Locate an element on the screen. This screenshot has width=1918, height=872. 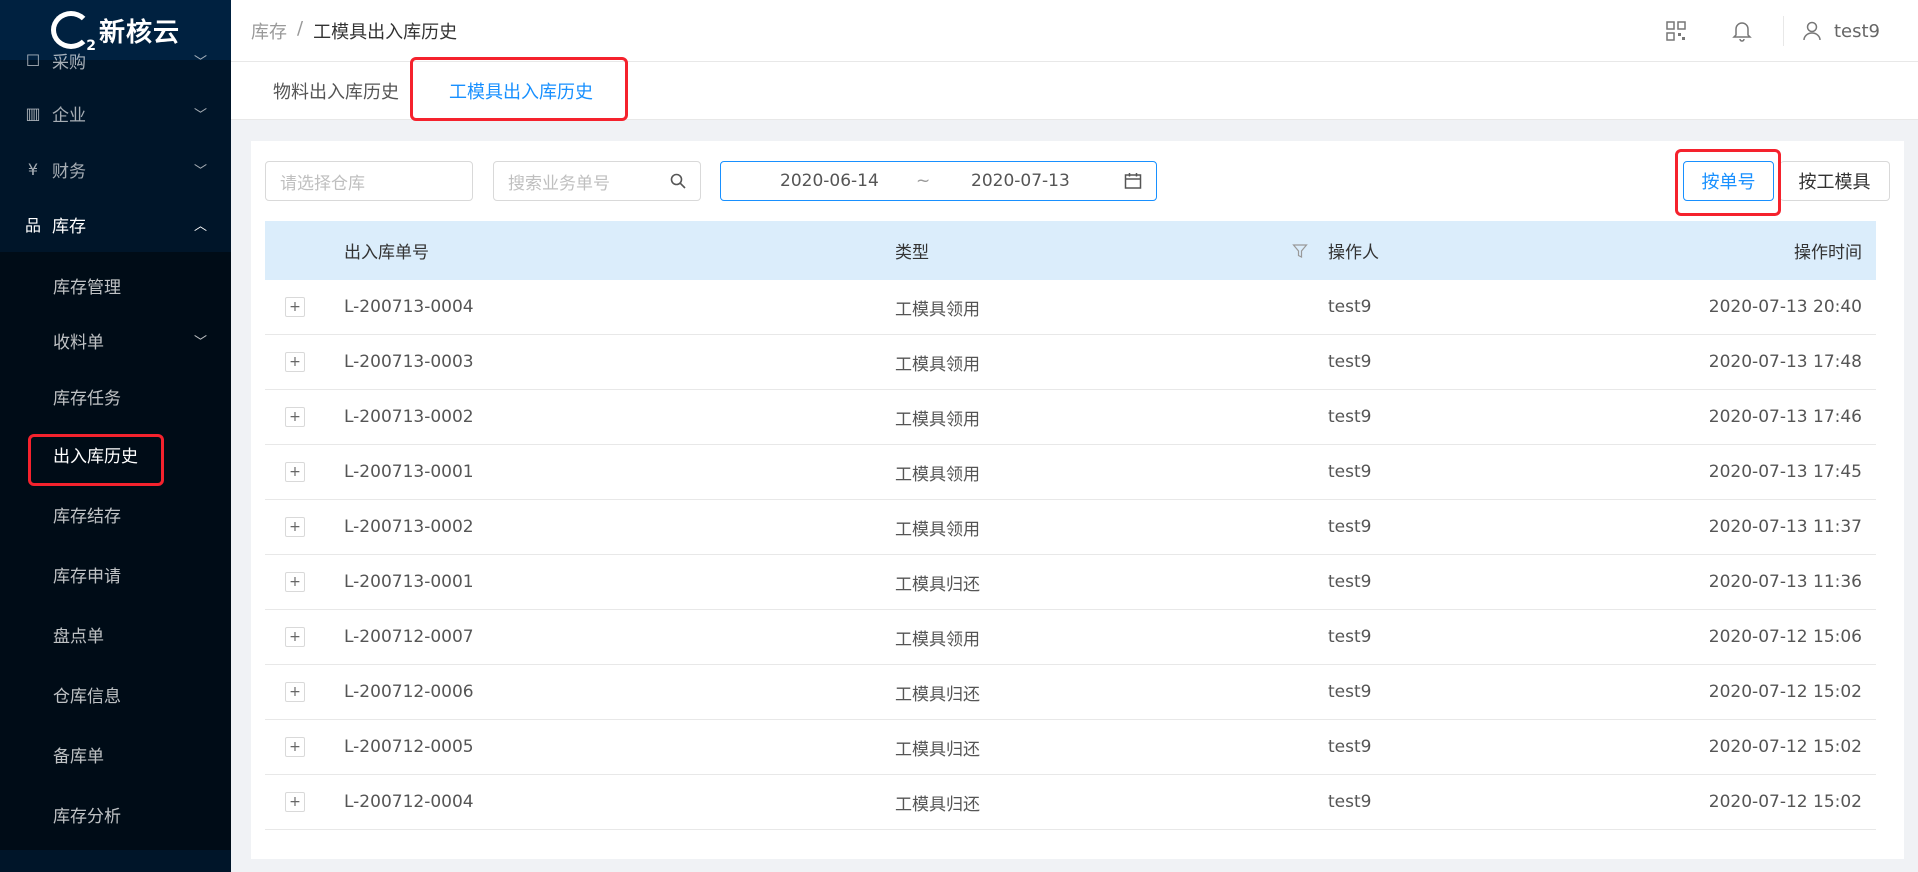
cell-order-no: L-200713-0004 is located at coordinates (409, 307).